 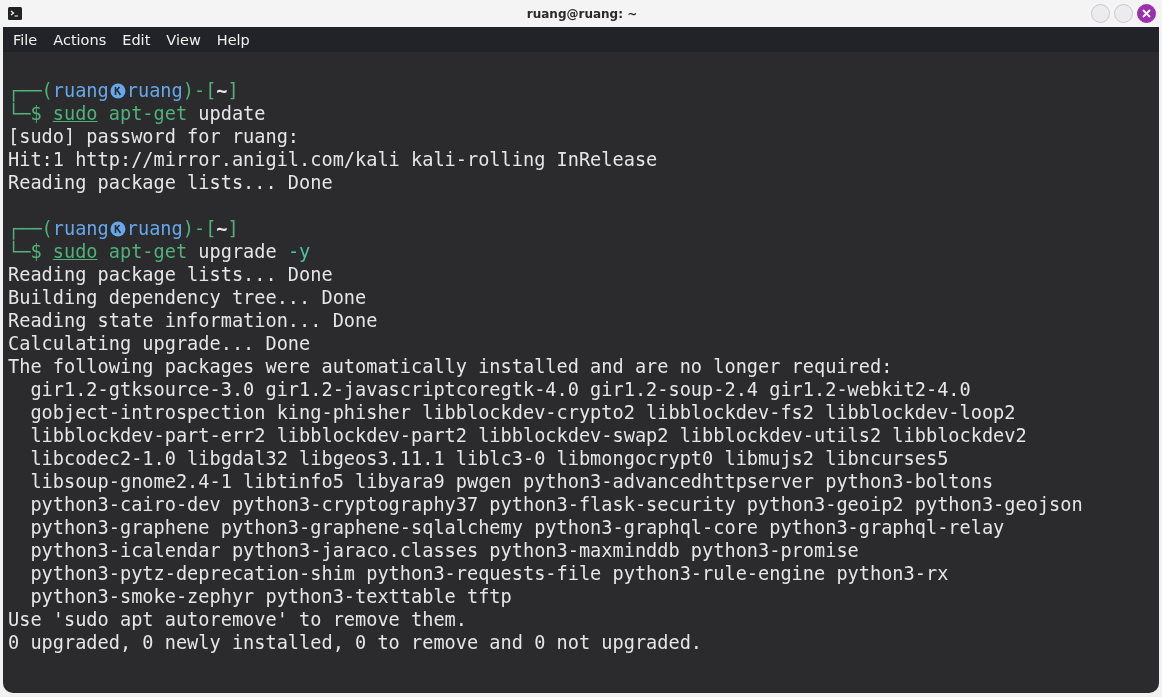 I want to click on output-line: libcodec2-1.0 libgdal32 libgeos3.11.1 liblc3-0 libmongocrypt0 libmujs2 libncurses5, so click(x=489, y=458).